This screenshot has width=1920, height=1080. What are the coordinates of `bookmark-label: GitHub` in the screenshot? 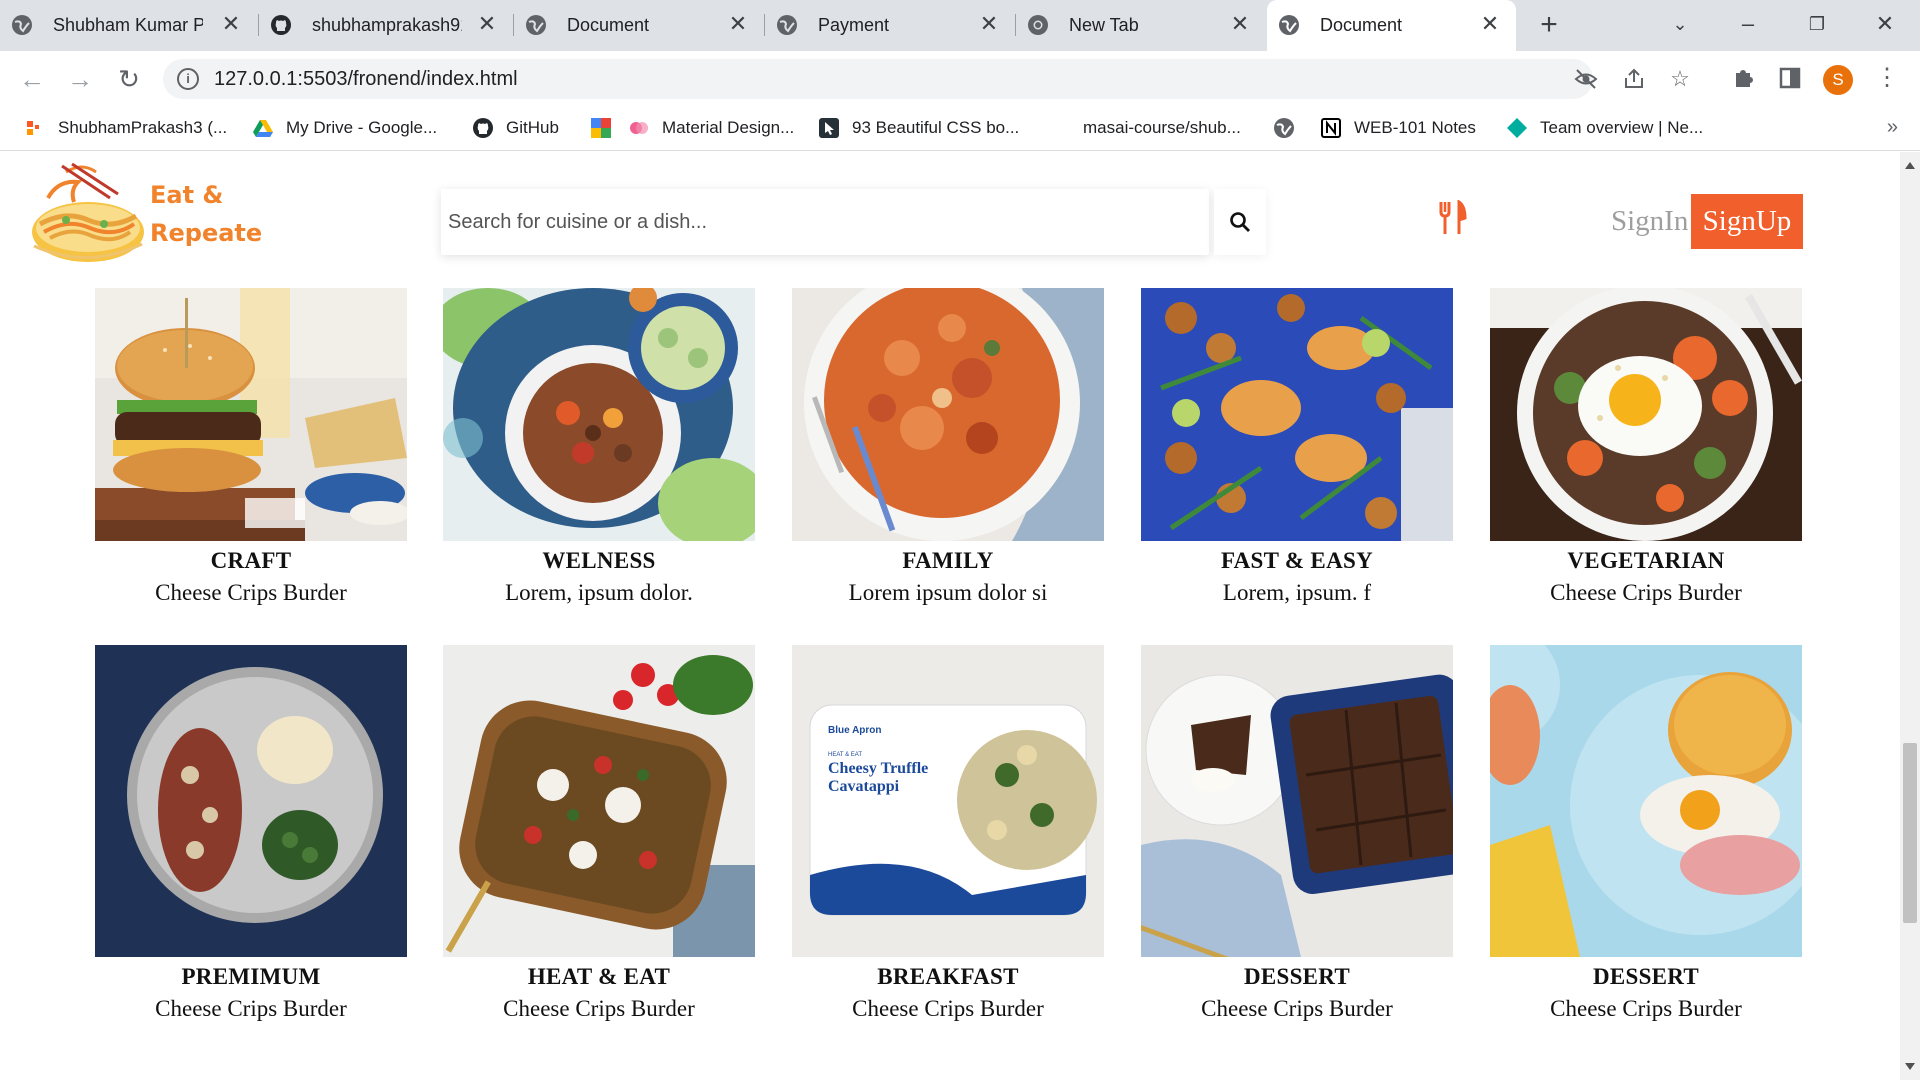 It's located at (532, 127).